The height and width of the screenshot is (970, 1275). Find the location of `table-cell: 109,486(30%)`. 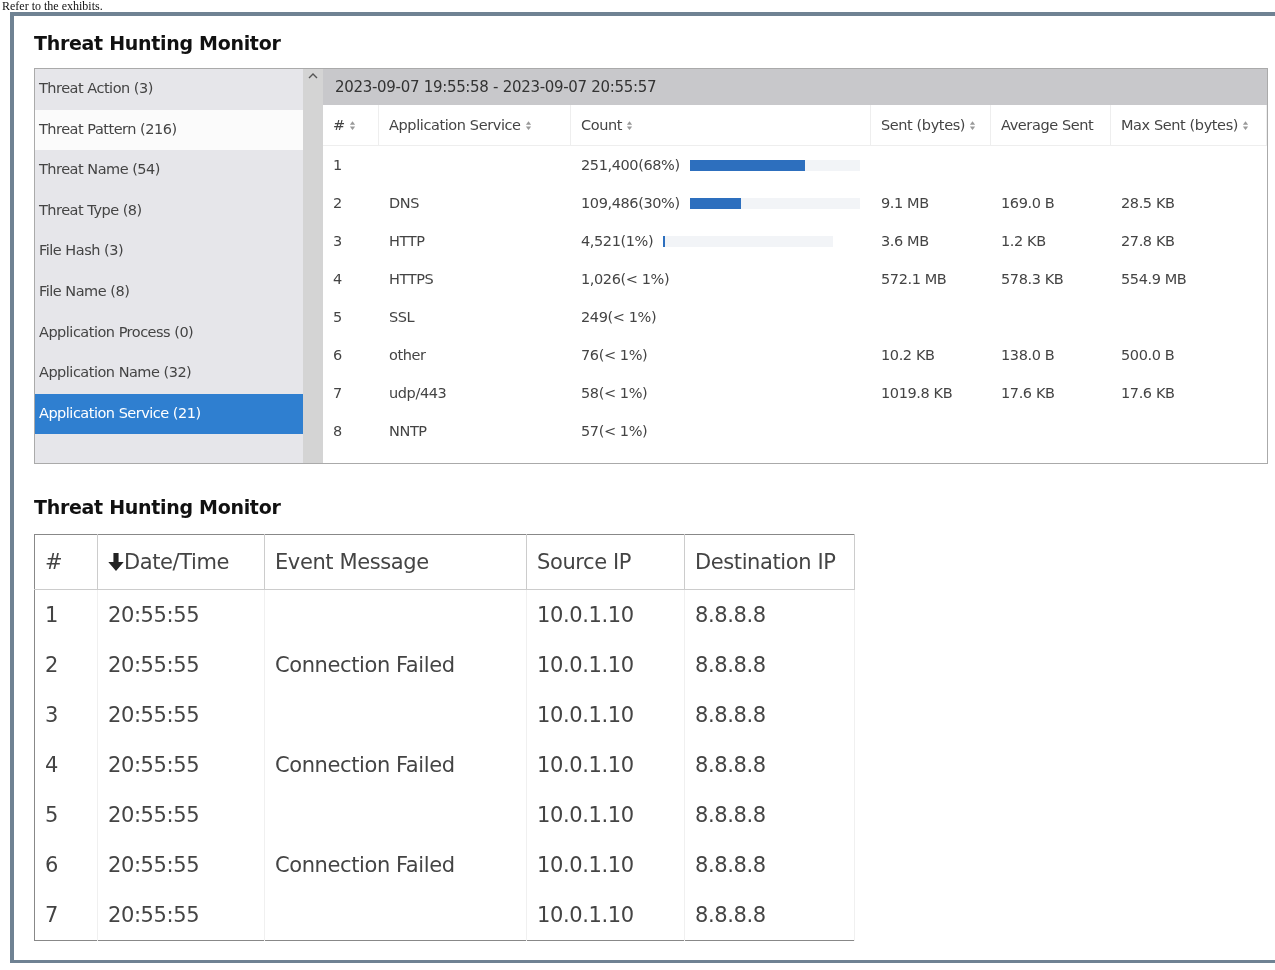

table-cell: 109,486(30%) is located at coordinates (630, 203).